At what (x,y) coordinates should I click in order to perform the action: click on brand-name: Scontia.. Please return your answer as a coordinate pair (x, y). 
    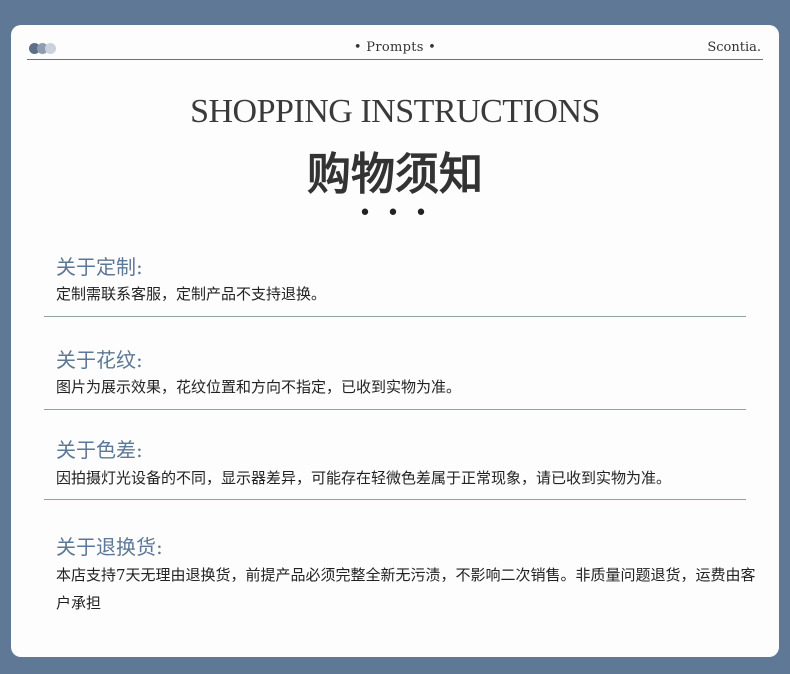
    Looking at the image, I should click on (734, 47).